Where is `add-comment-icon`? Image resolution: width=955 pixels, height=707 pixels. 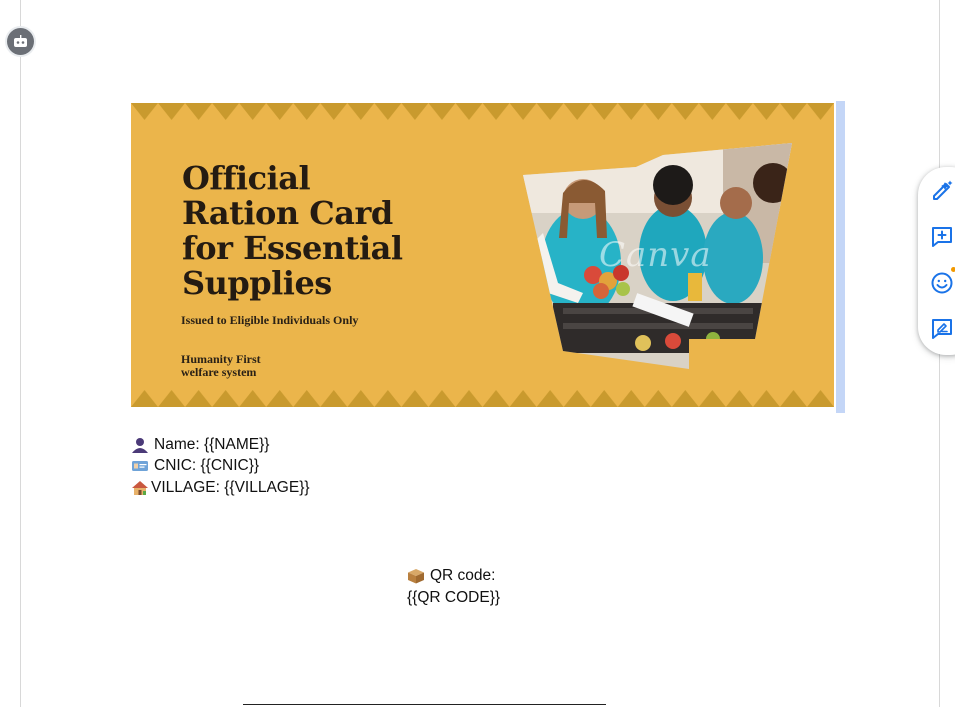
add-comment-icon is located at coordinates (941, 237).